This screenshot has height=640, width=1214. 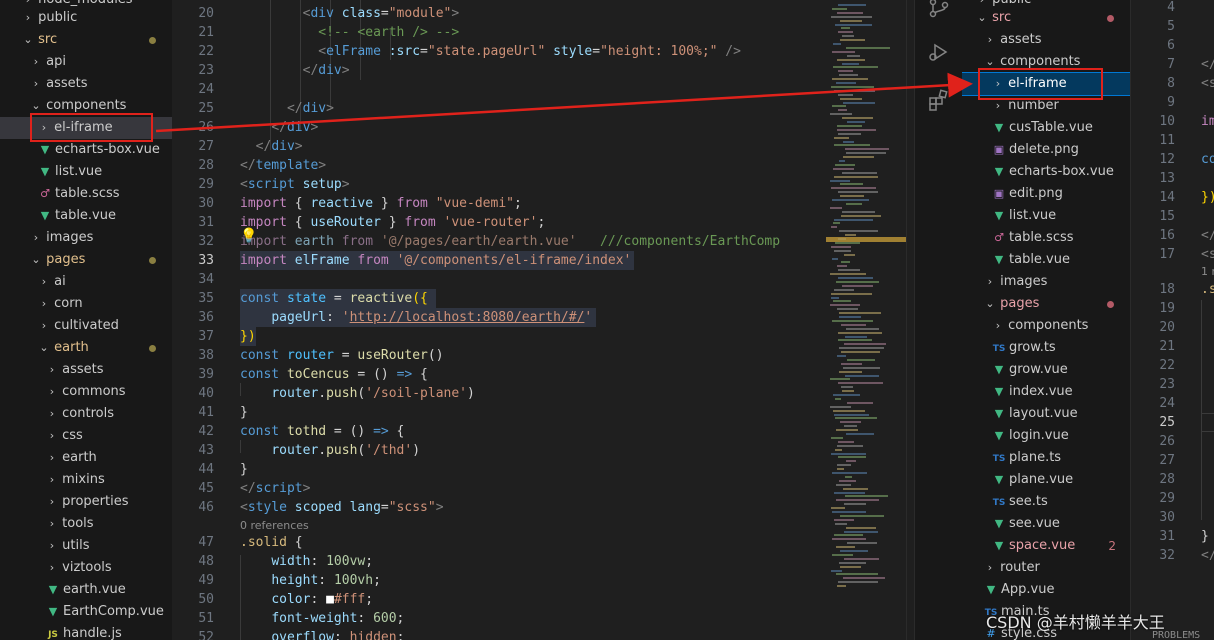 What do you see at coordinates (86, 590) in the screenshot?
I see `left_tree-item-earth-vue: ▼ earth.vue` at bounding box center [86, 590].